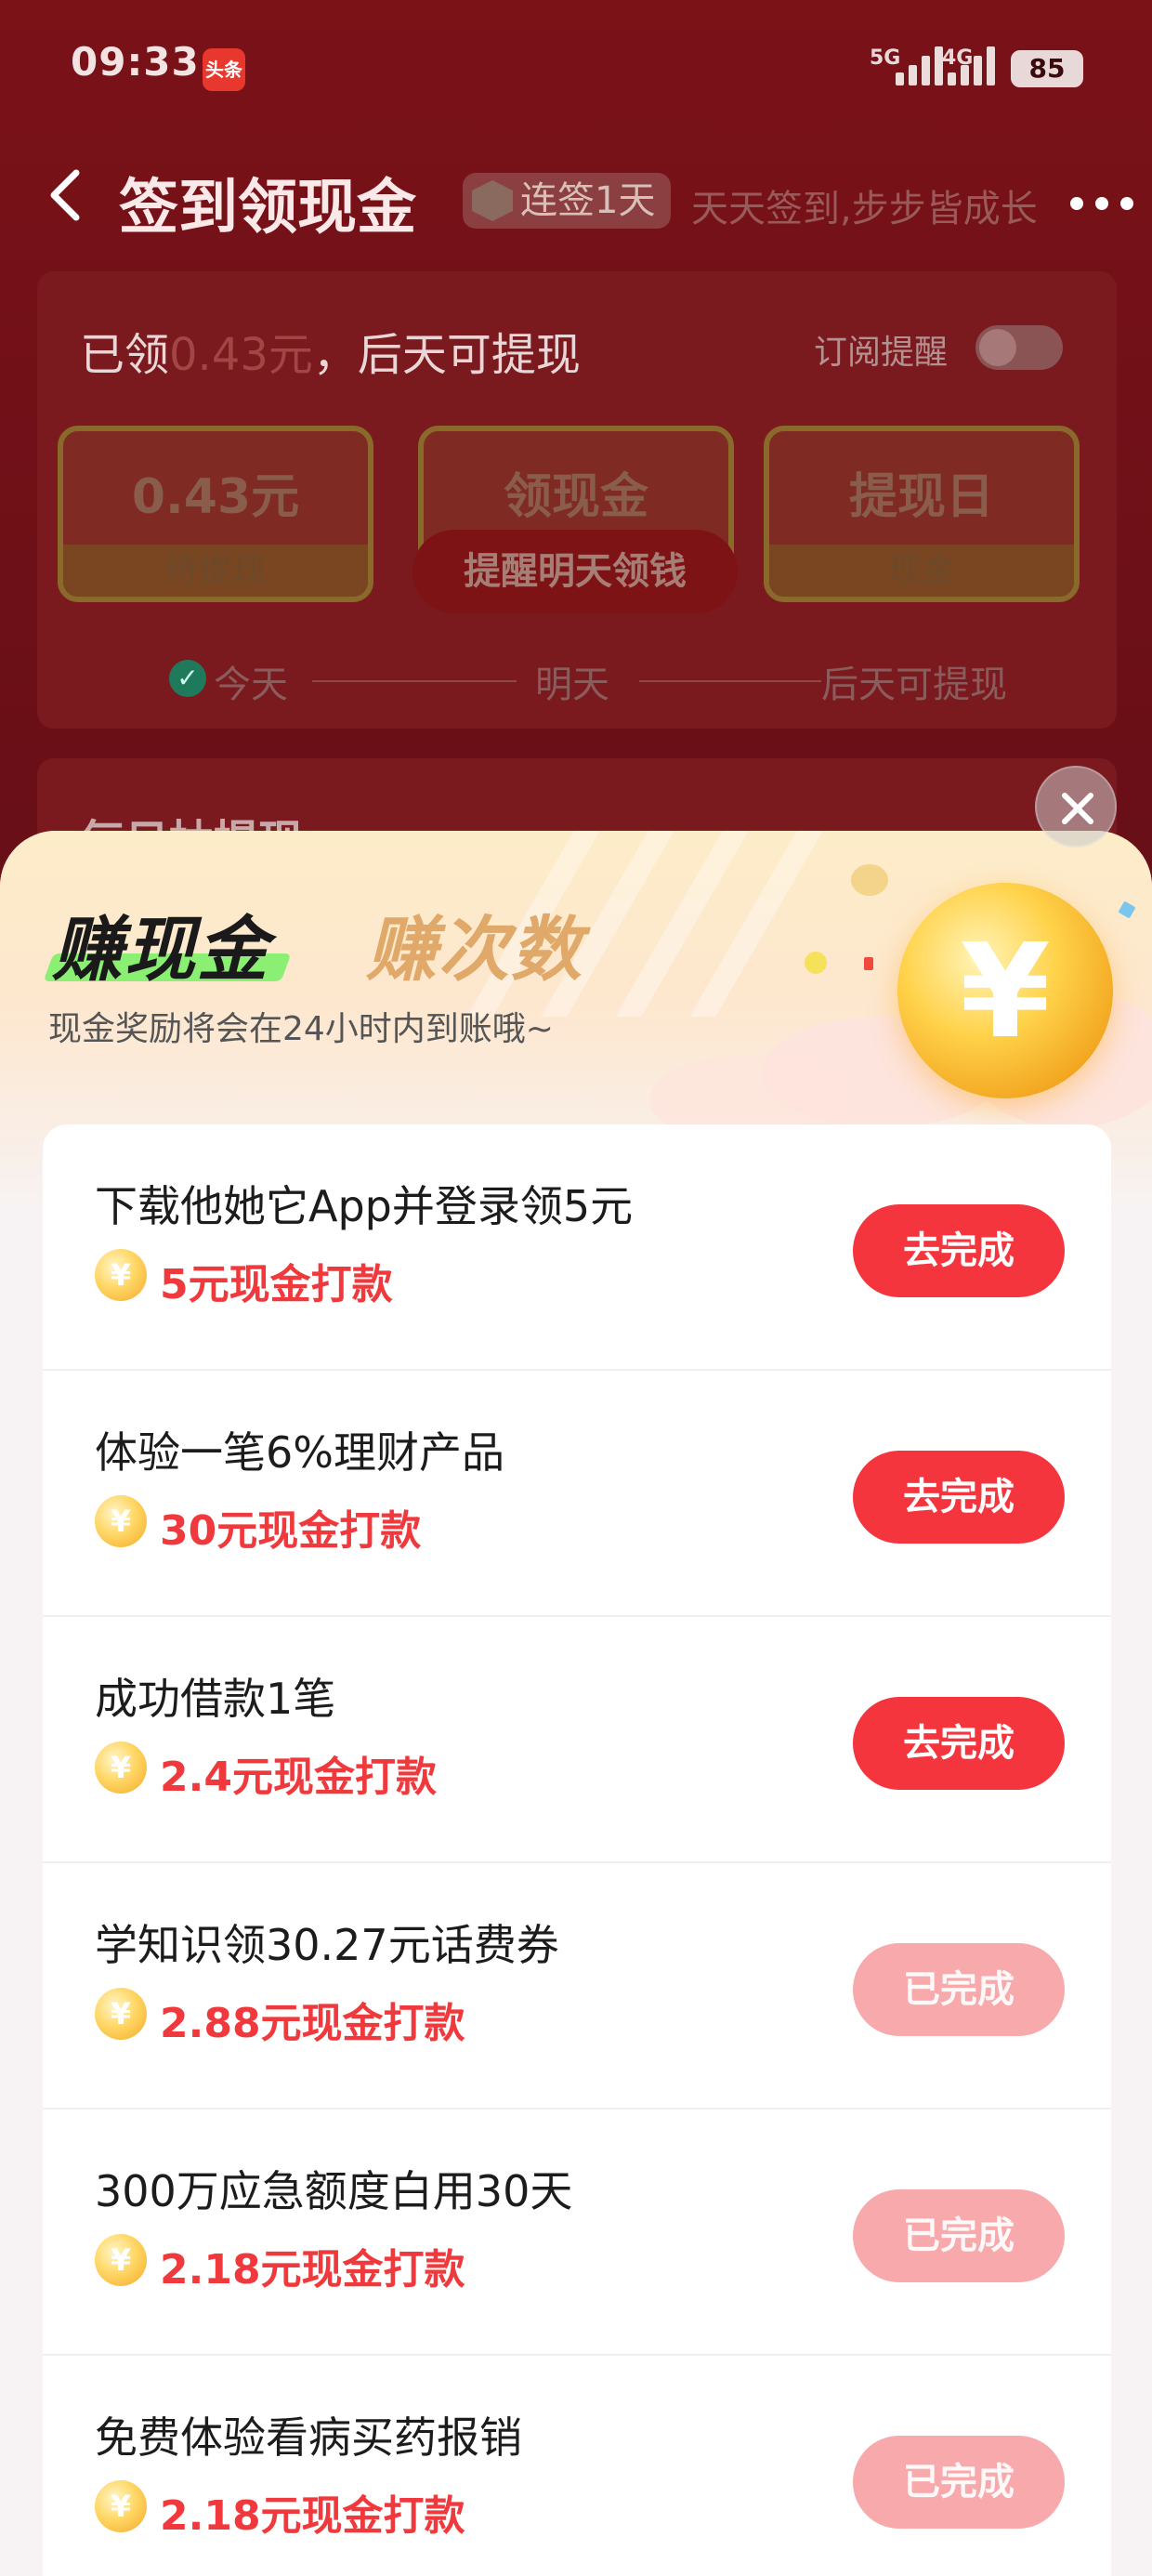 The image size is (1152, 2576). Describe the element at coordinates (327, 1945) in the screenshot. I see `task-title: 学知识领30.27元话费券` at that location.